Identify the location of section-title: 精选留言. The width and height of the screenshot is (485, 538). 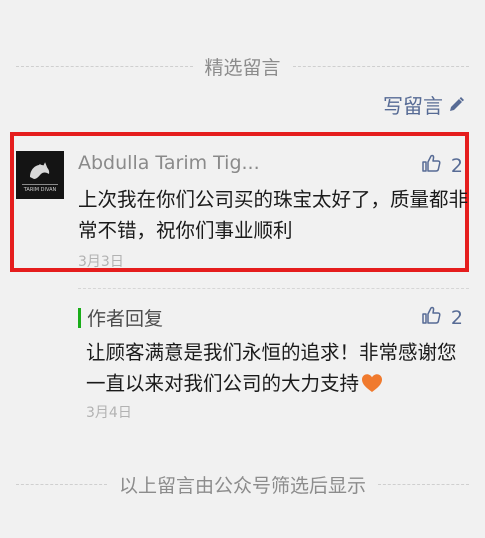
(243, 66).